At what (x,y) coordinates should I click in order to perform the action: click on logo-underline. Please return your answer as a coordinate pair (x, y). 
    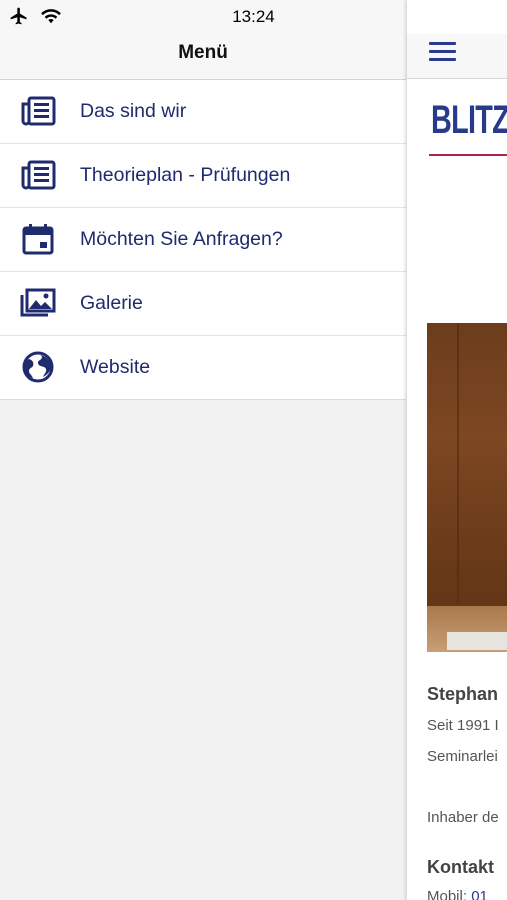
    Looking at the image, I should click on (468, 155).